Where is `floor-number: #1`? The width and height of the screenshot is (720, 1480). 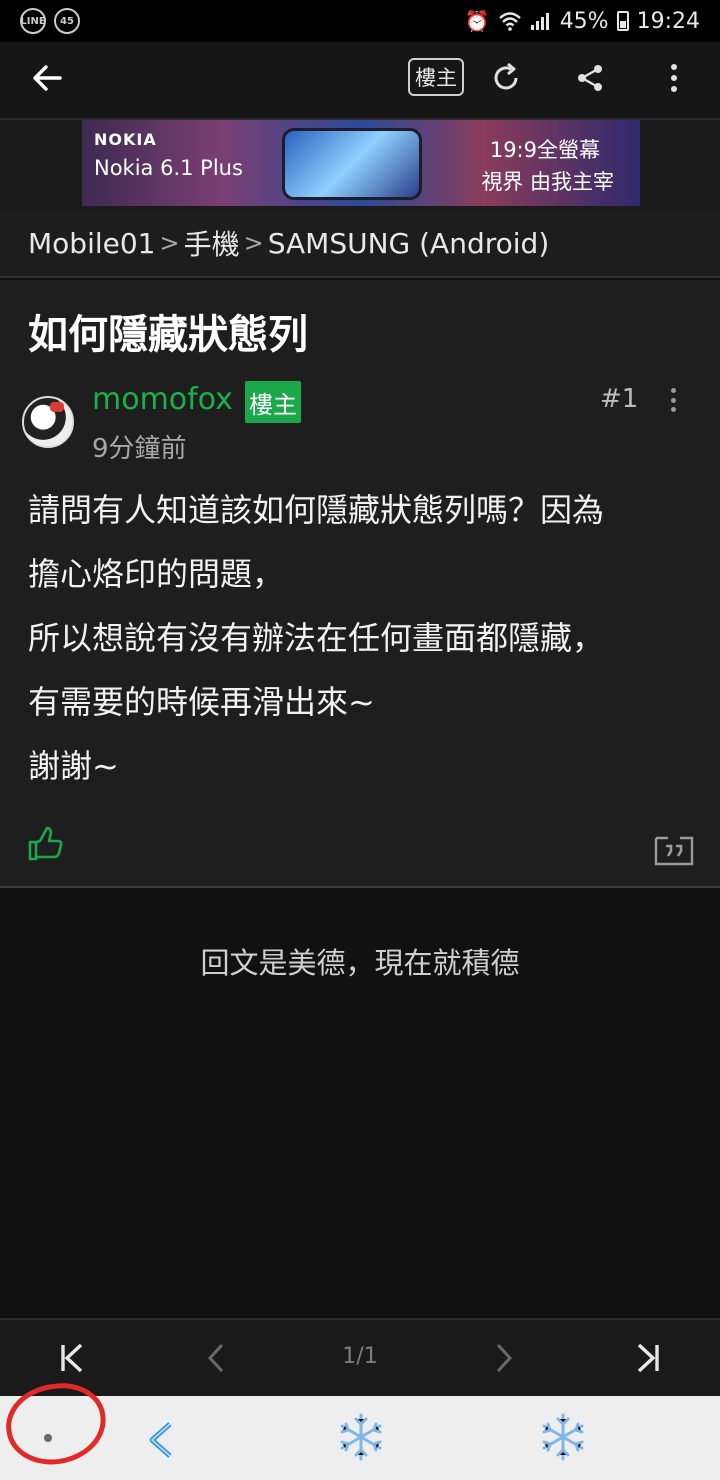
floor-number: #1 is located at coordinates (619, 399).